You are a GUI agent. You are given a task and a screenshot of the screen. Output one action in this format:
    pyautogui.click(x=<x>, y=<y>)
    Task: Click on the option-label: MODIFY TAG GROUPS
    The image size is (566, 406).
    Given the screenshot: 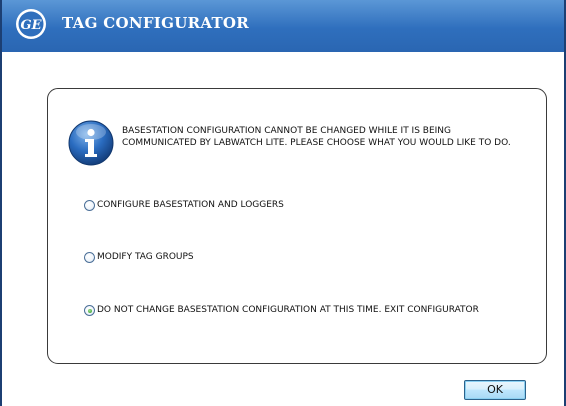 What is the action you would take?
    pyautogui.click(x=145, y=257)
    